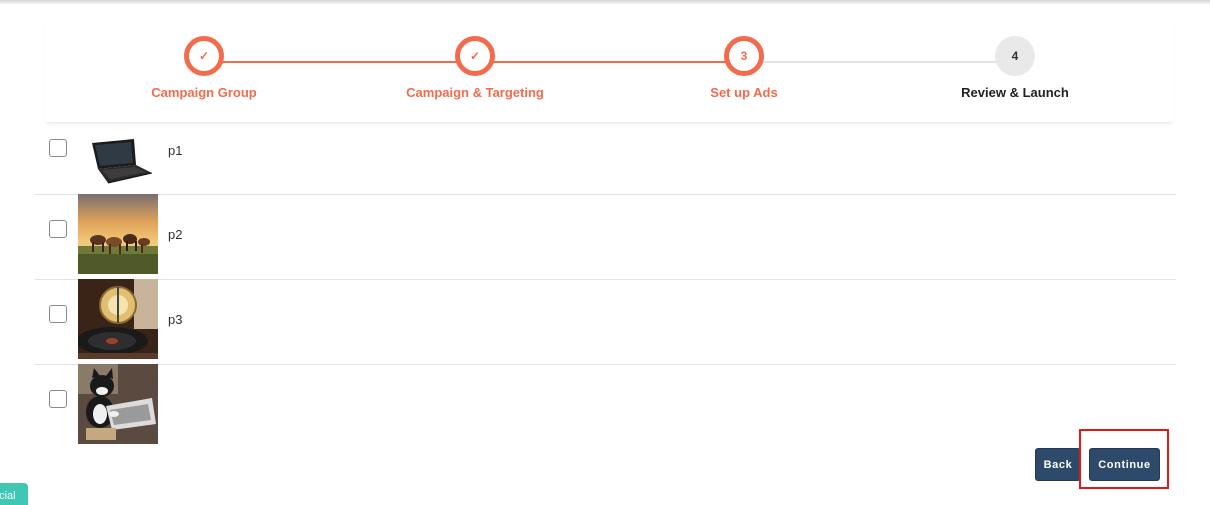 This screenshot has width=1210, height=505. I want to click on step-label: Campaign & Targeting, so click(475, 92).